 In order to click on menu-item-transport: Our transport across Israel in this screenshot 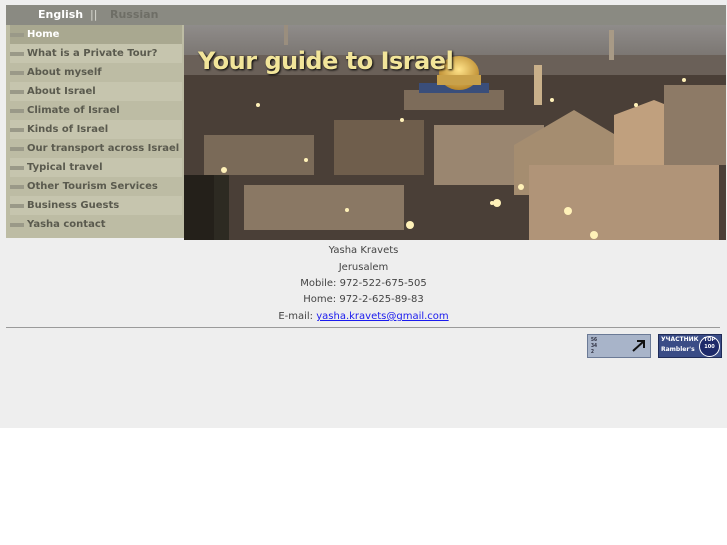, I will do `click(96, 148)`.